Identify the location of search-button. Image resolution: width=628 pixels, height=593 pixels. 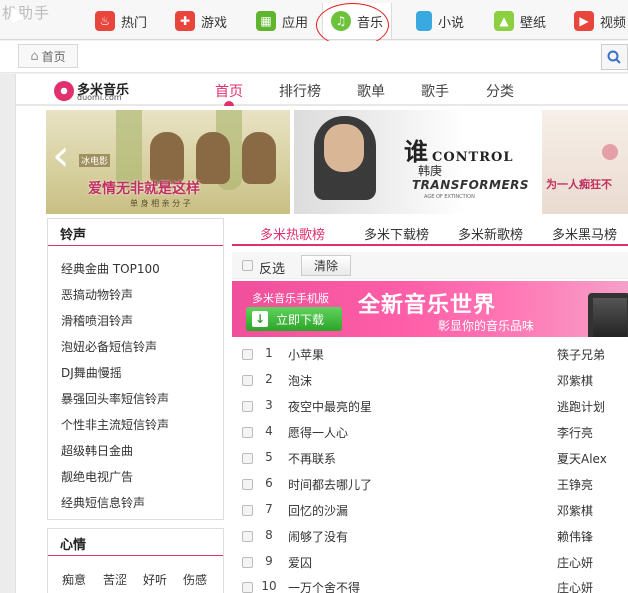
(614, 57).